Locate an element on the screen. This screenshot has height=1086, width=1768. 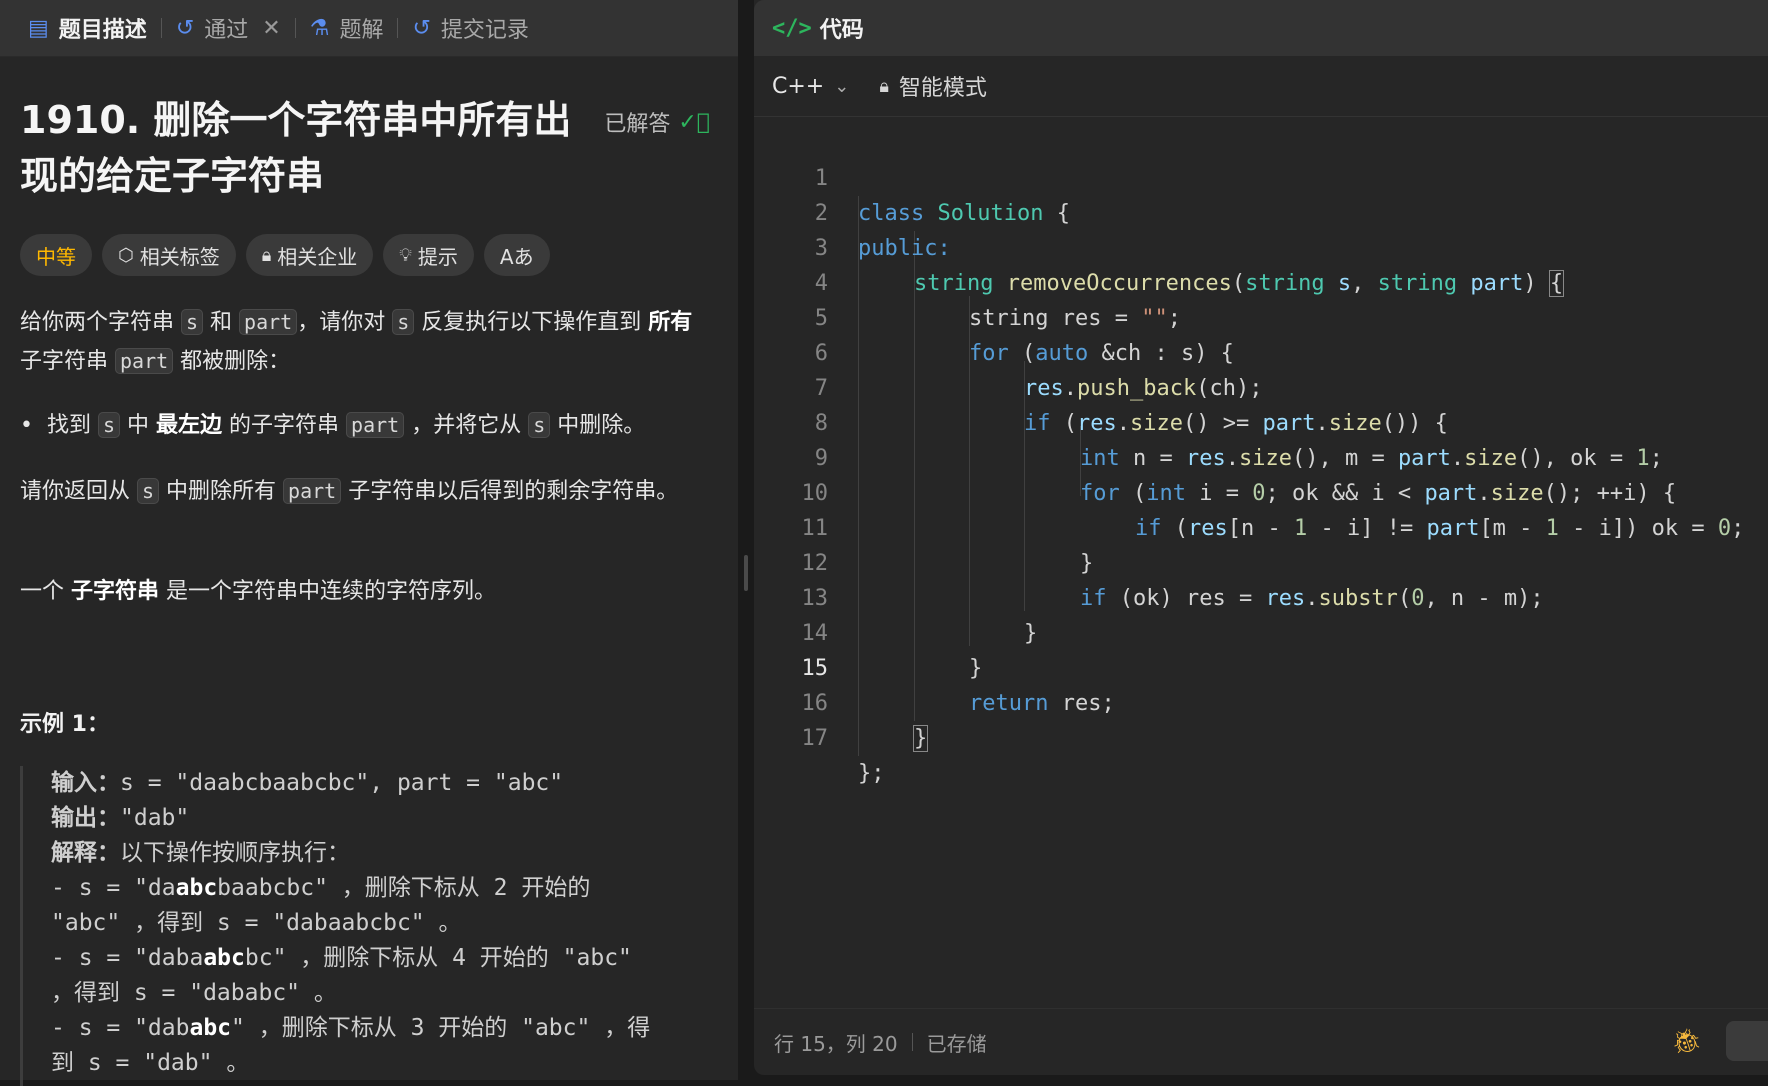
description-paragraph-3: 一个 子字符串 是一个字符串中连续的字符序列。 is located at coordinates (258, 591).